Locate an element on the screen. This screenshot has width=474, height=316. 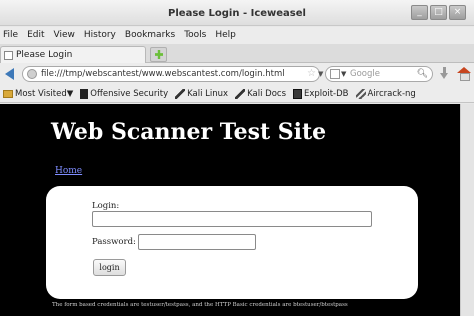
exploit-db-icon is located at coordinates (297, 93).